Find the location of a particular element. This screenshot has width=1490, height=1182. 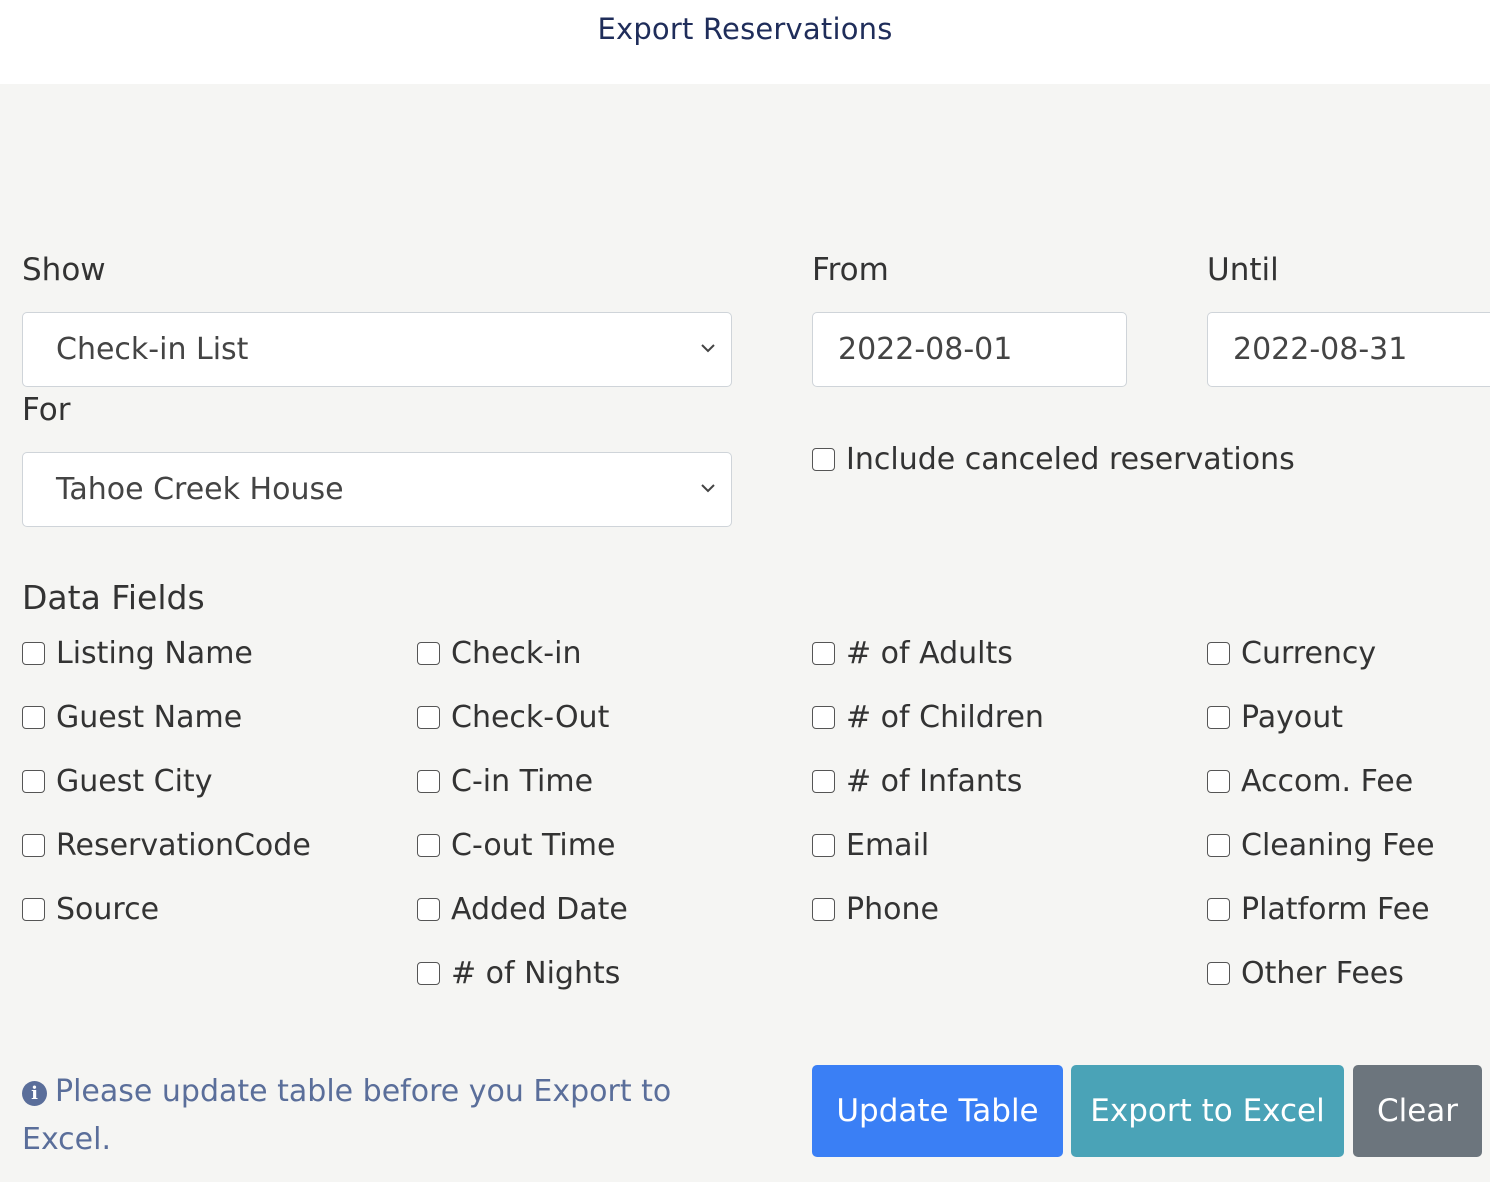

field-label: Cleaning Fee is located at coordinates (1338, 845).